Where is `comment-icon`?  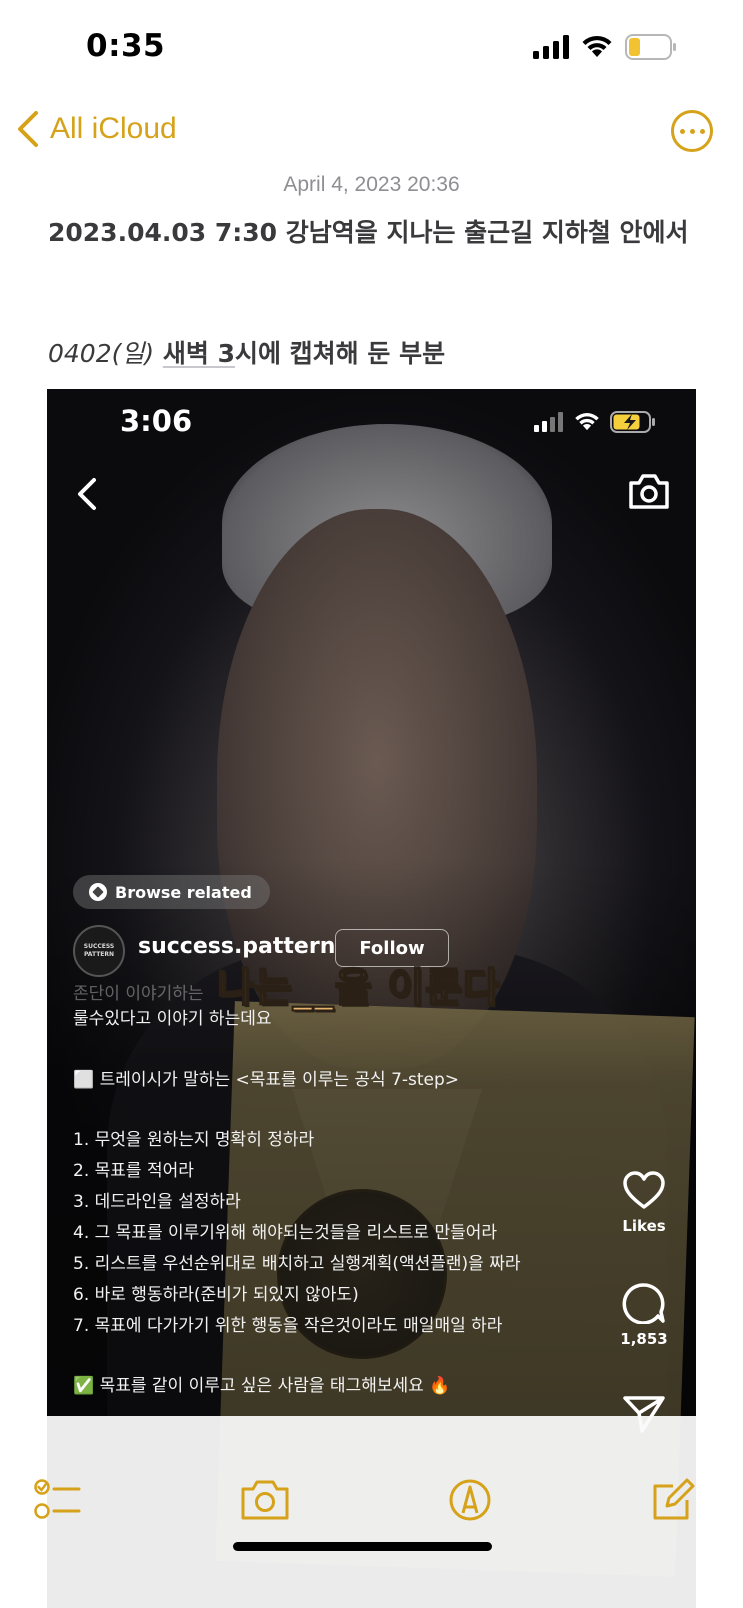 comment-icon is located at coordinates (643, 1303).